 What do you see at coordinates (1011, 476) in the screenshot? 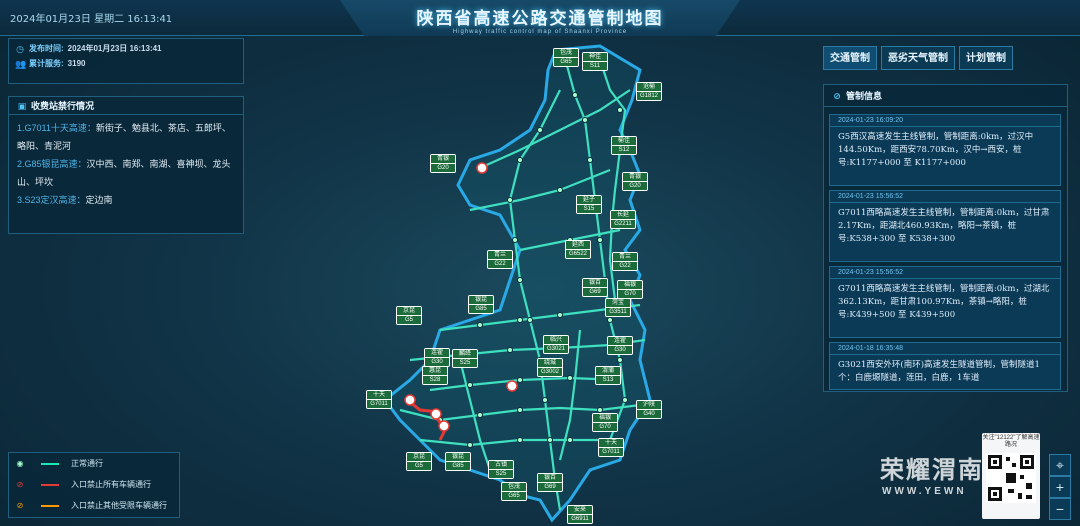
I see `qr-card: 关注"12122"了解高速路况` at bounding box center [1011, 476].